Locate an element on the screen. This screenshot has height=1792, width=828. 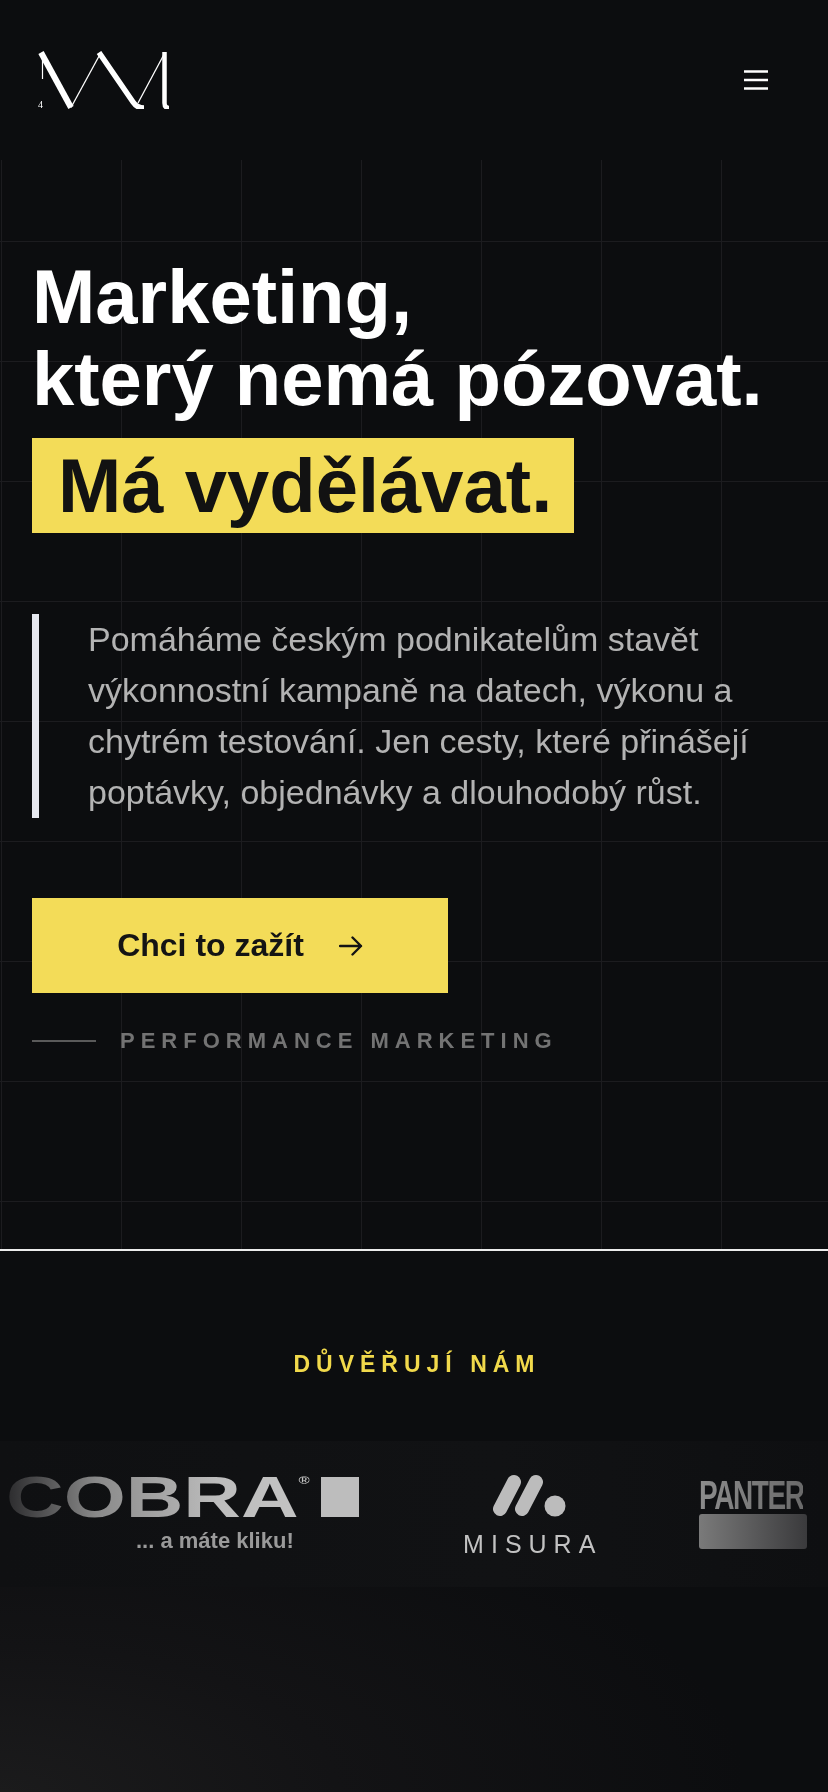
logo-mark-icon is located at coordinates (104, 80).